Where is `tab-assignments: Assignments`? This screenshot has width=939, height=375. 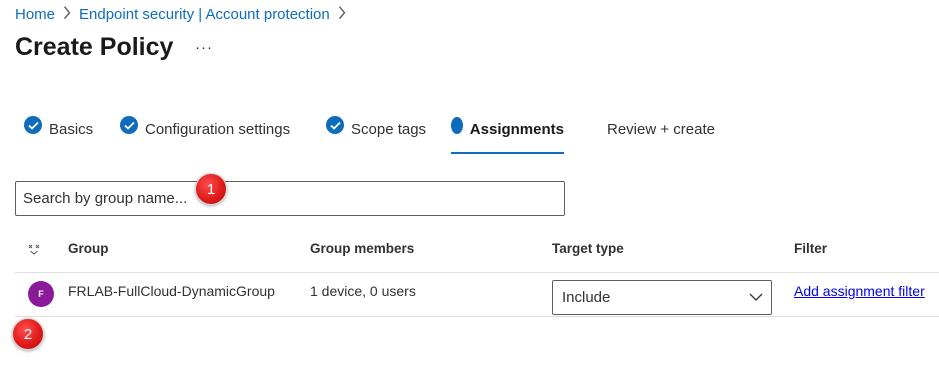
tab-assignments: Assignments is located at coordinates (507, 134).